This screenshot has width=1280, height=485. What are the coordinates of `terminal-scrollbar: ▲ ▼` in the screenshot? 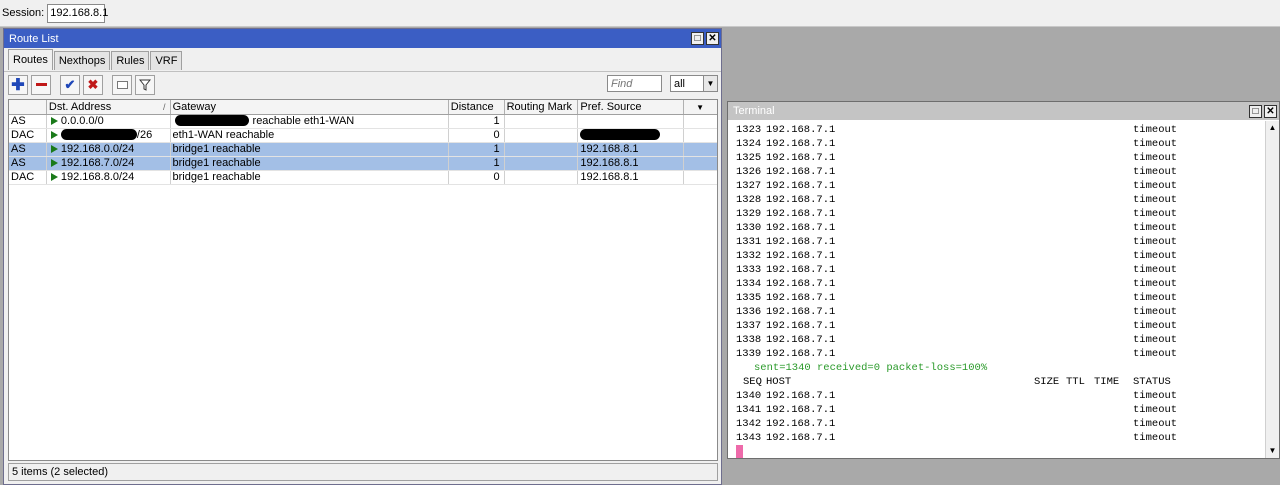 It's located at (1272, 289).